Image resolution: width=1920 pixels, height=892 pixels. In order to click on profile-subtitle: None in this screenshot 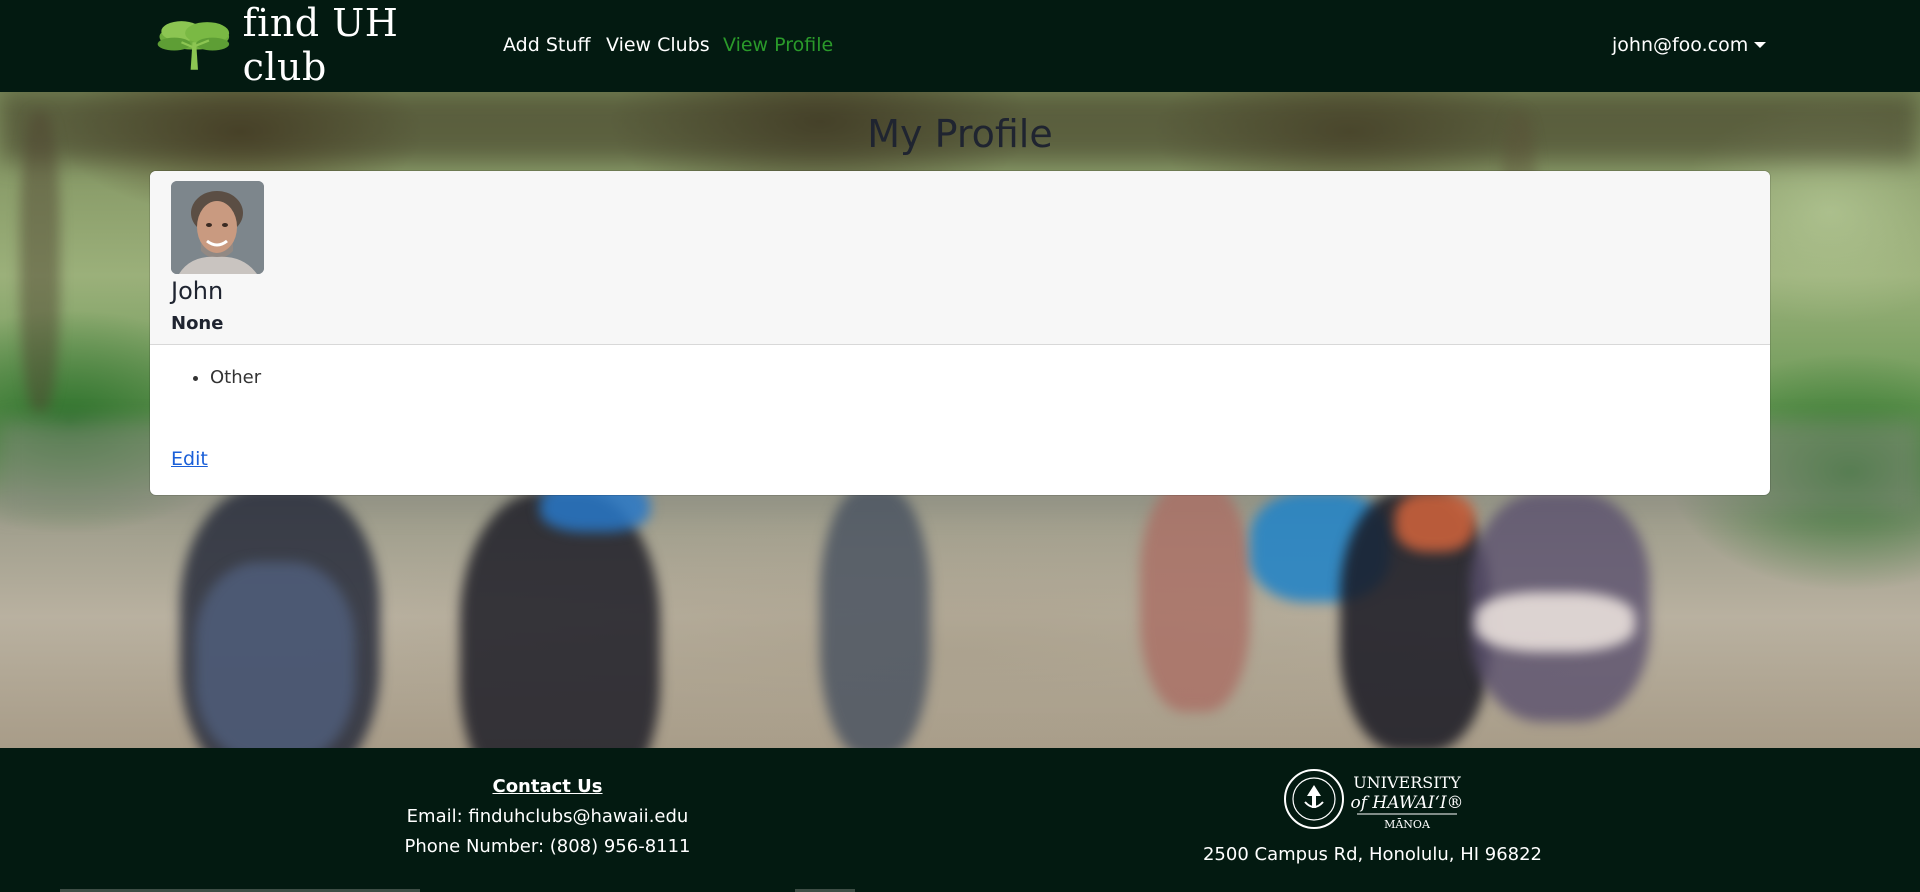, I will do `click(197, 323)`.